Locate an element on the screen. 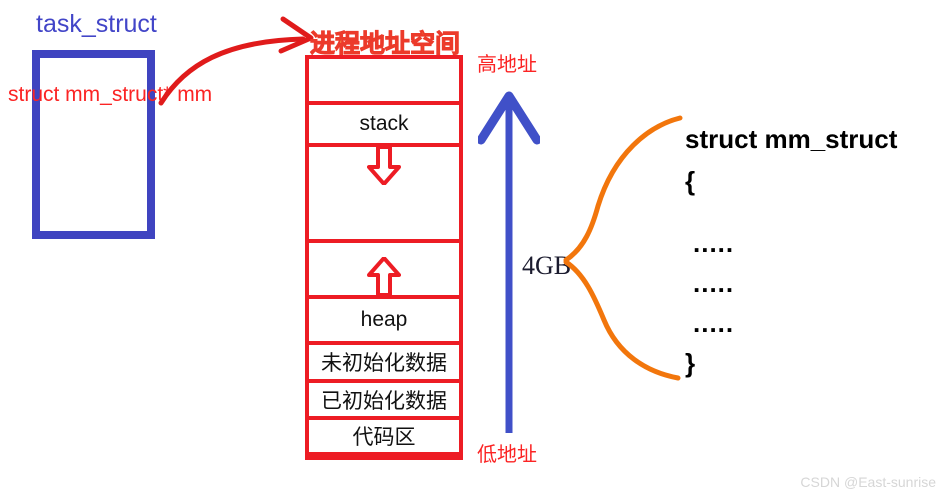 This screenshot has height=500, width=952. stack-grows-down-arrow-icon is located at coordinates (384, 165).